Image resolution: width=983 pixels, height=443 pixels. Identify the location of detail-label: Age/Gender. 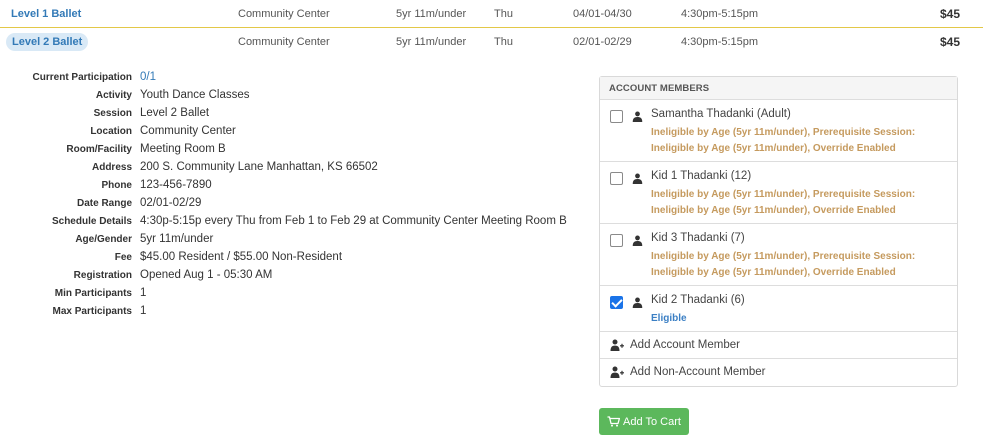
(103, 239).